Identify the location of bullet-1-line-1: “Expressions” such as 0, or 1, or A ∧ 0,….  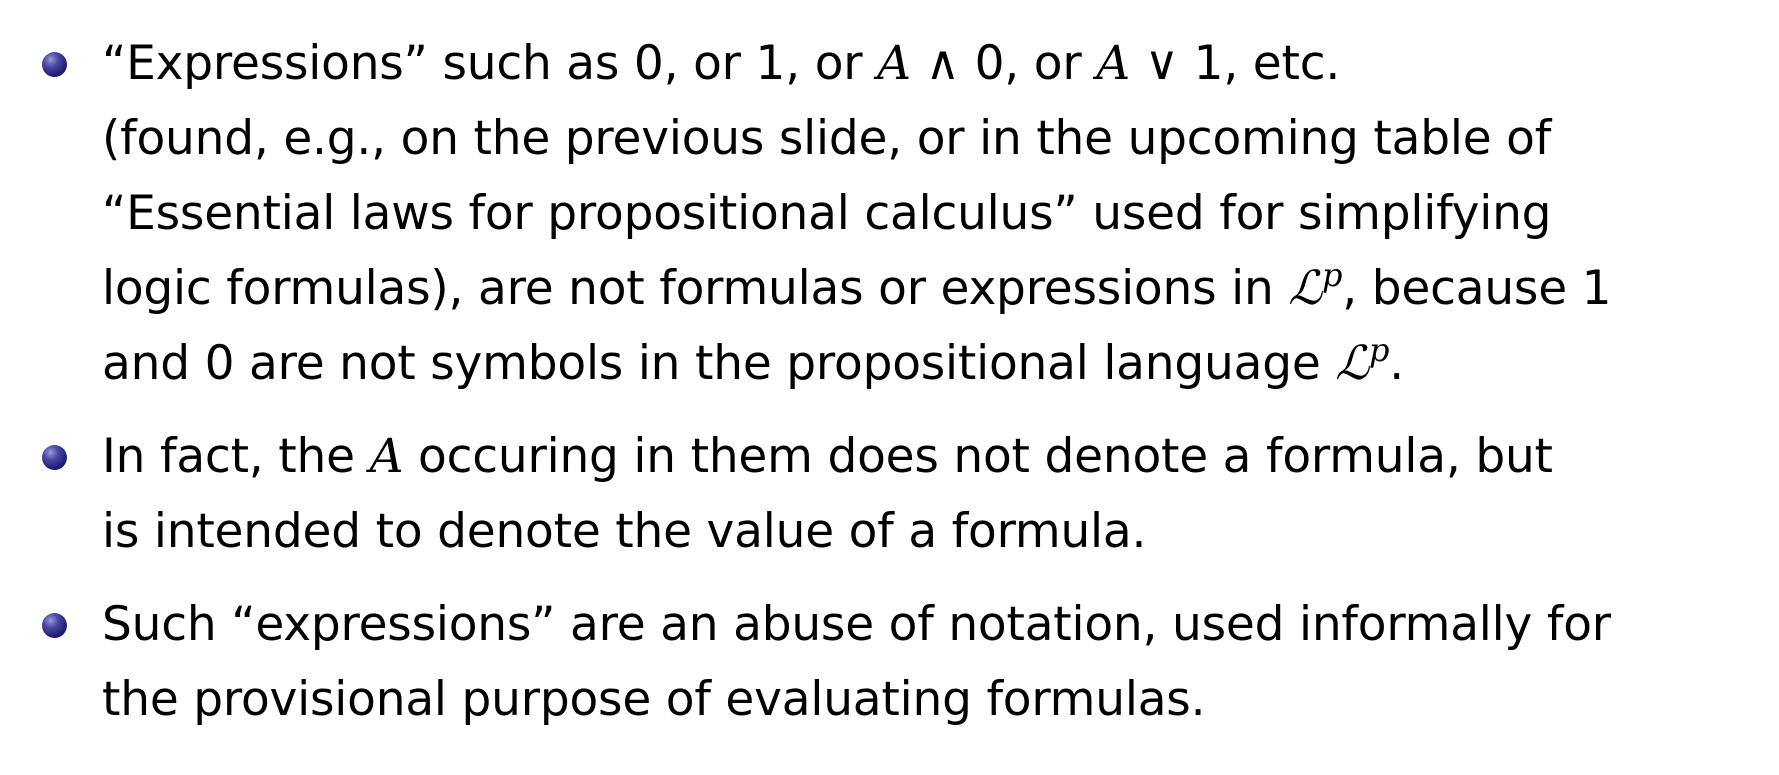
(921, 63).